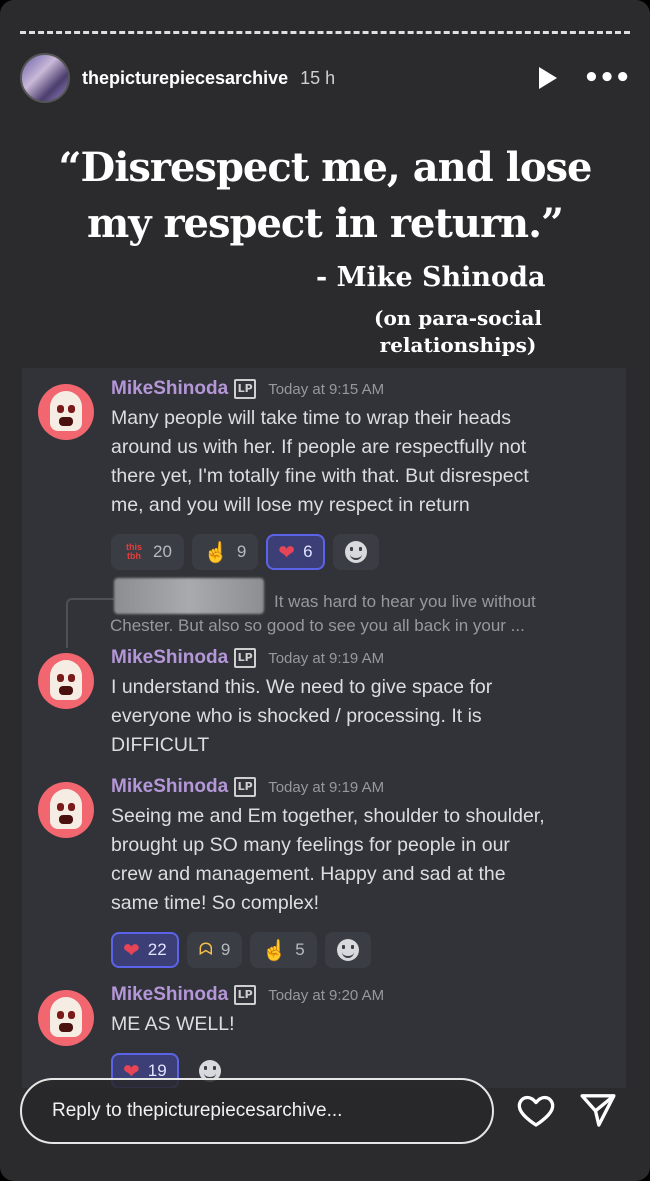 The width and height of the screenshot is (650, 1181). What do you see at coordinates (308, 551) in the screenshot?
I see `reaction-count: 6` at bounding box center [308, 551].